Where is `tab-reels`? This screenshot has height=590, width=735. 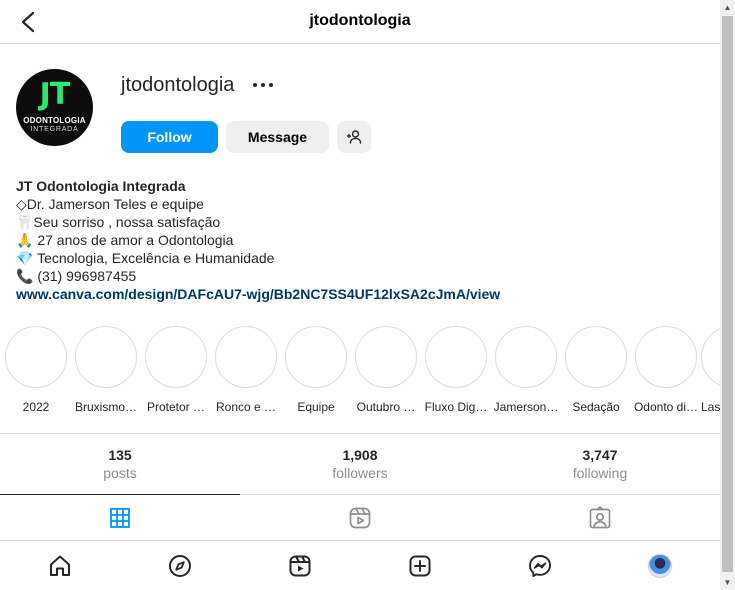 tab-reels is located at coordinates (360, 517).